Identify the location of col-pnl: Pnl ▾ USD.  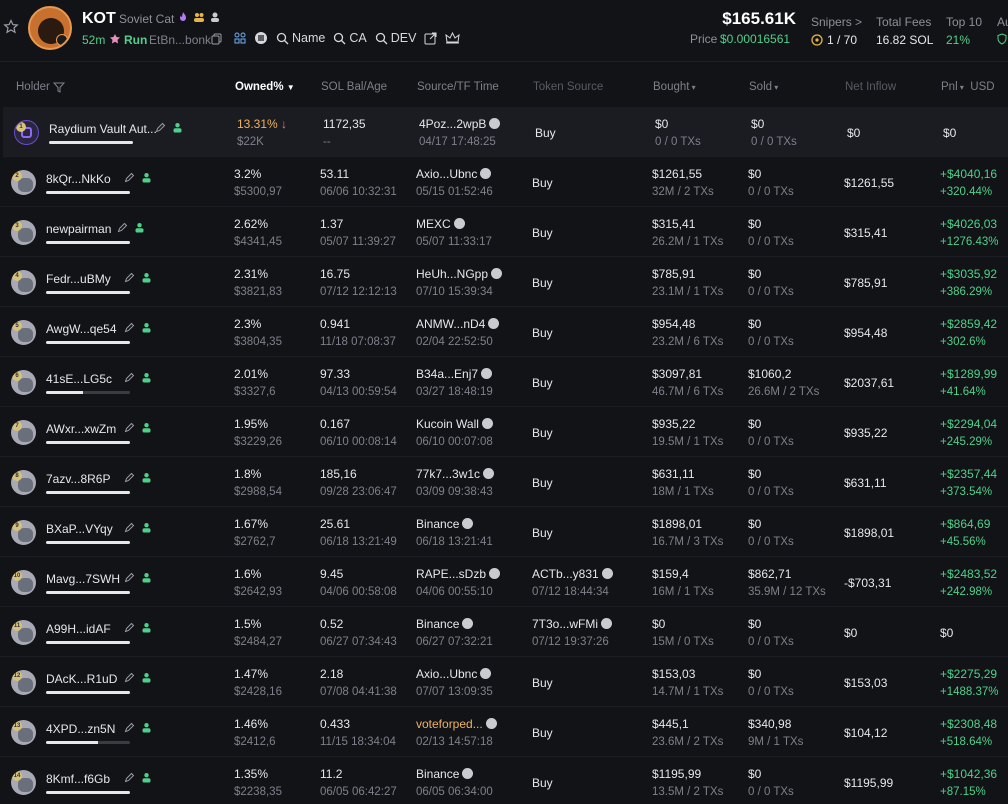
(968, 87).